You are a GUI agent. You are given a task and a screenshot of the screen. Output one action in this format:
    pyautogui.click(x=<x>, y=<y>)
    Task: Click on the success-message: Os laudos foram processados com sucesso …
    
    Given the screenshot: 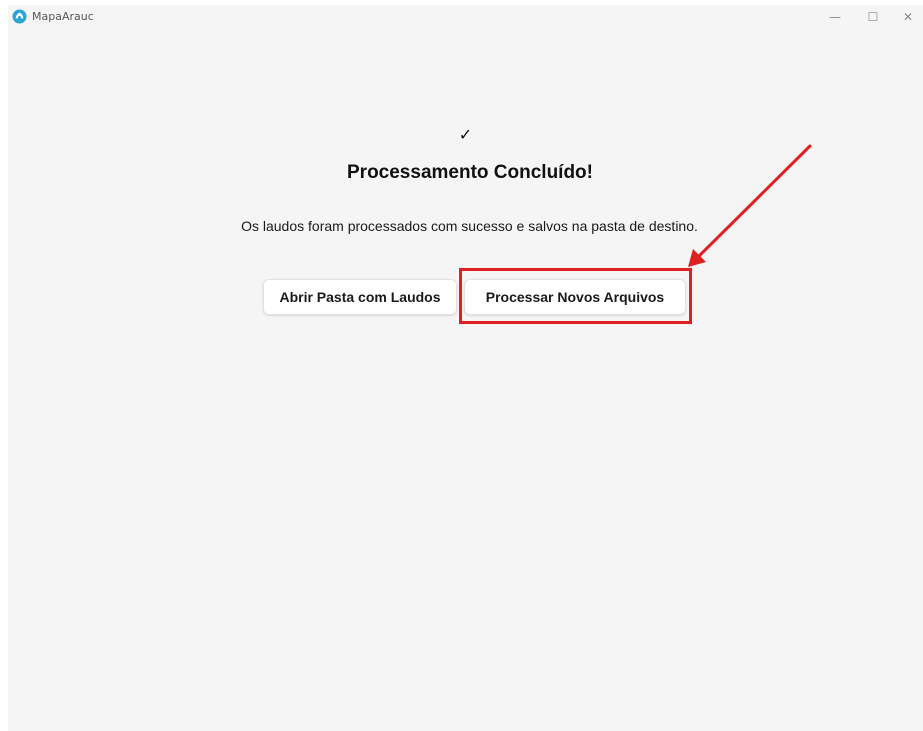 What is the action you would take?
    pyautogui.click(x=469, y=226)
    